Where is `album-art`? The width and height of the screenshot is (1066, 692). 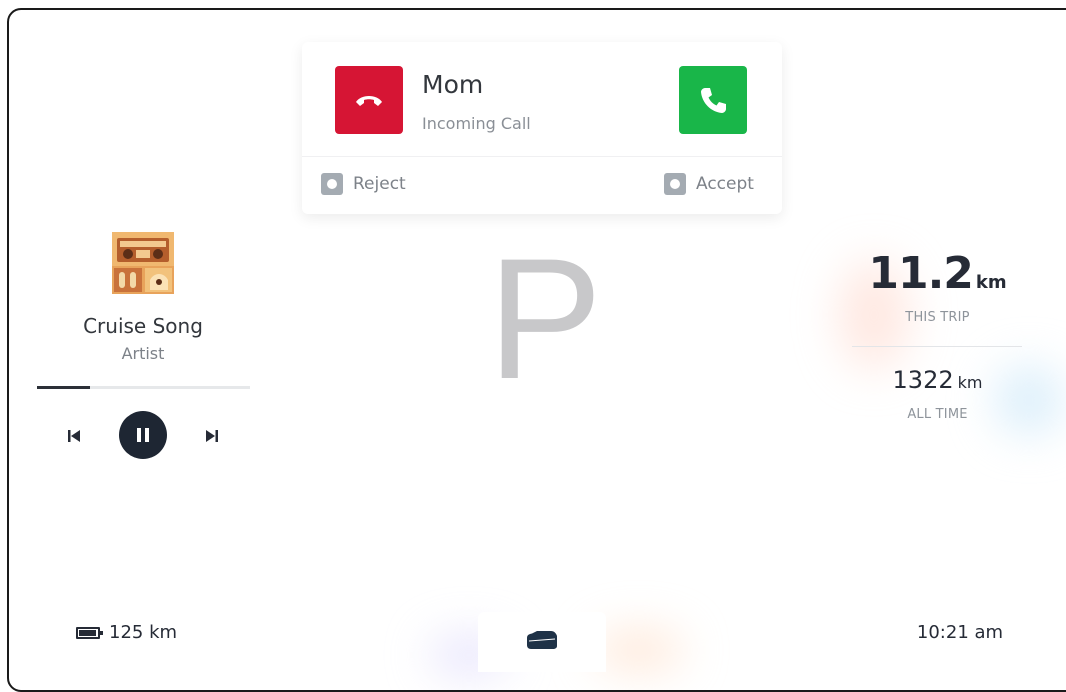
album-art is located at coordinates (143, 263).